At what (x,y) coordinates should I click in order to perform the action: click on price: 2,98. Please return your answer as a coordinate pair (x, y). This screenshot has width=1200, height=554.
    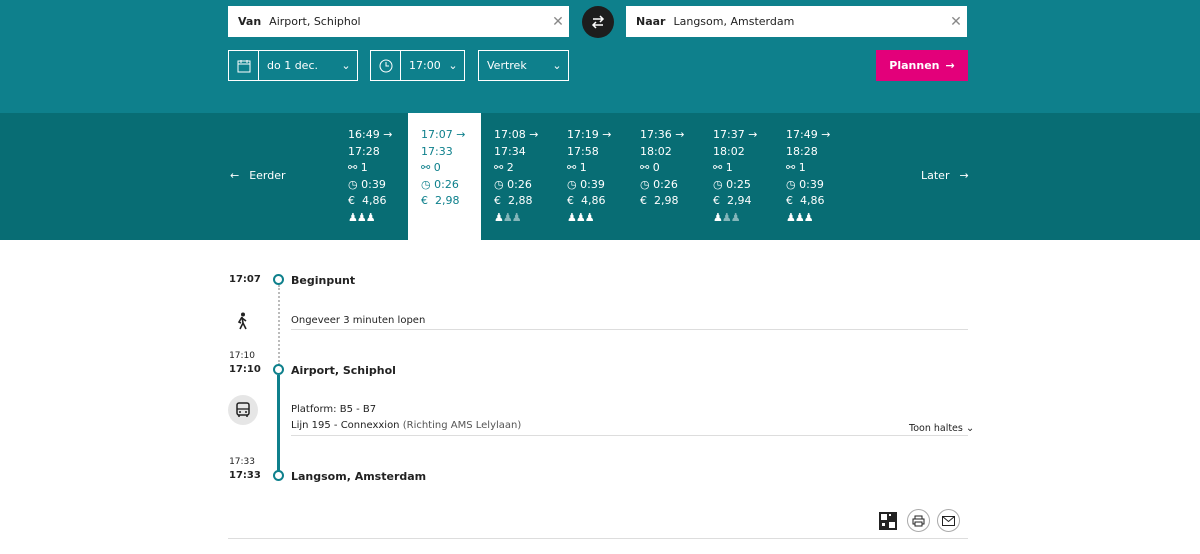
    Looking at the image, I should click on (447, 200).